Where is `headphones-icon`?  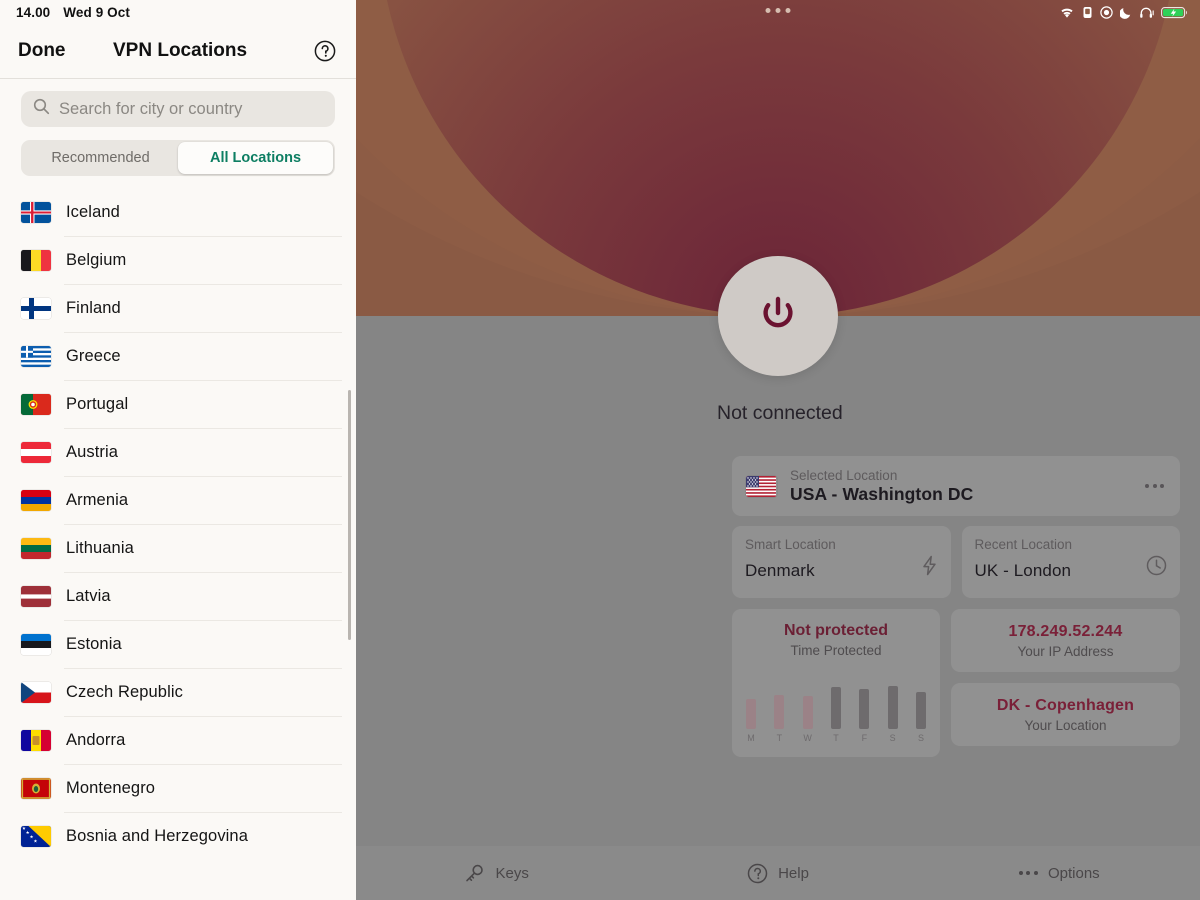
headphones-icon is located at coordinates (1146, 12).